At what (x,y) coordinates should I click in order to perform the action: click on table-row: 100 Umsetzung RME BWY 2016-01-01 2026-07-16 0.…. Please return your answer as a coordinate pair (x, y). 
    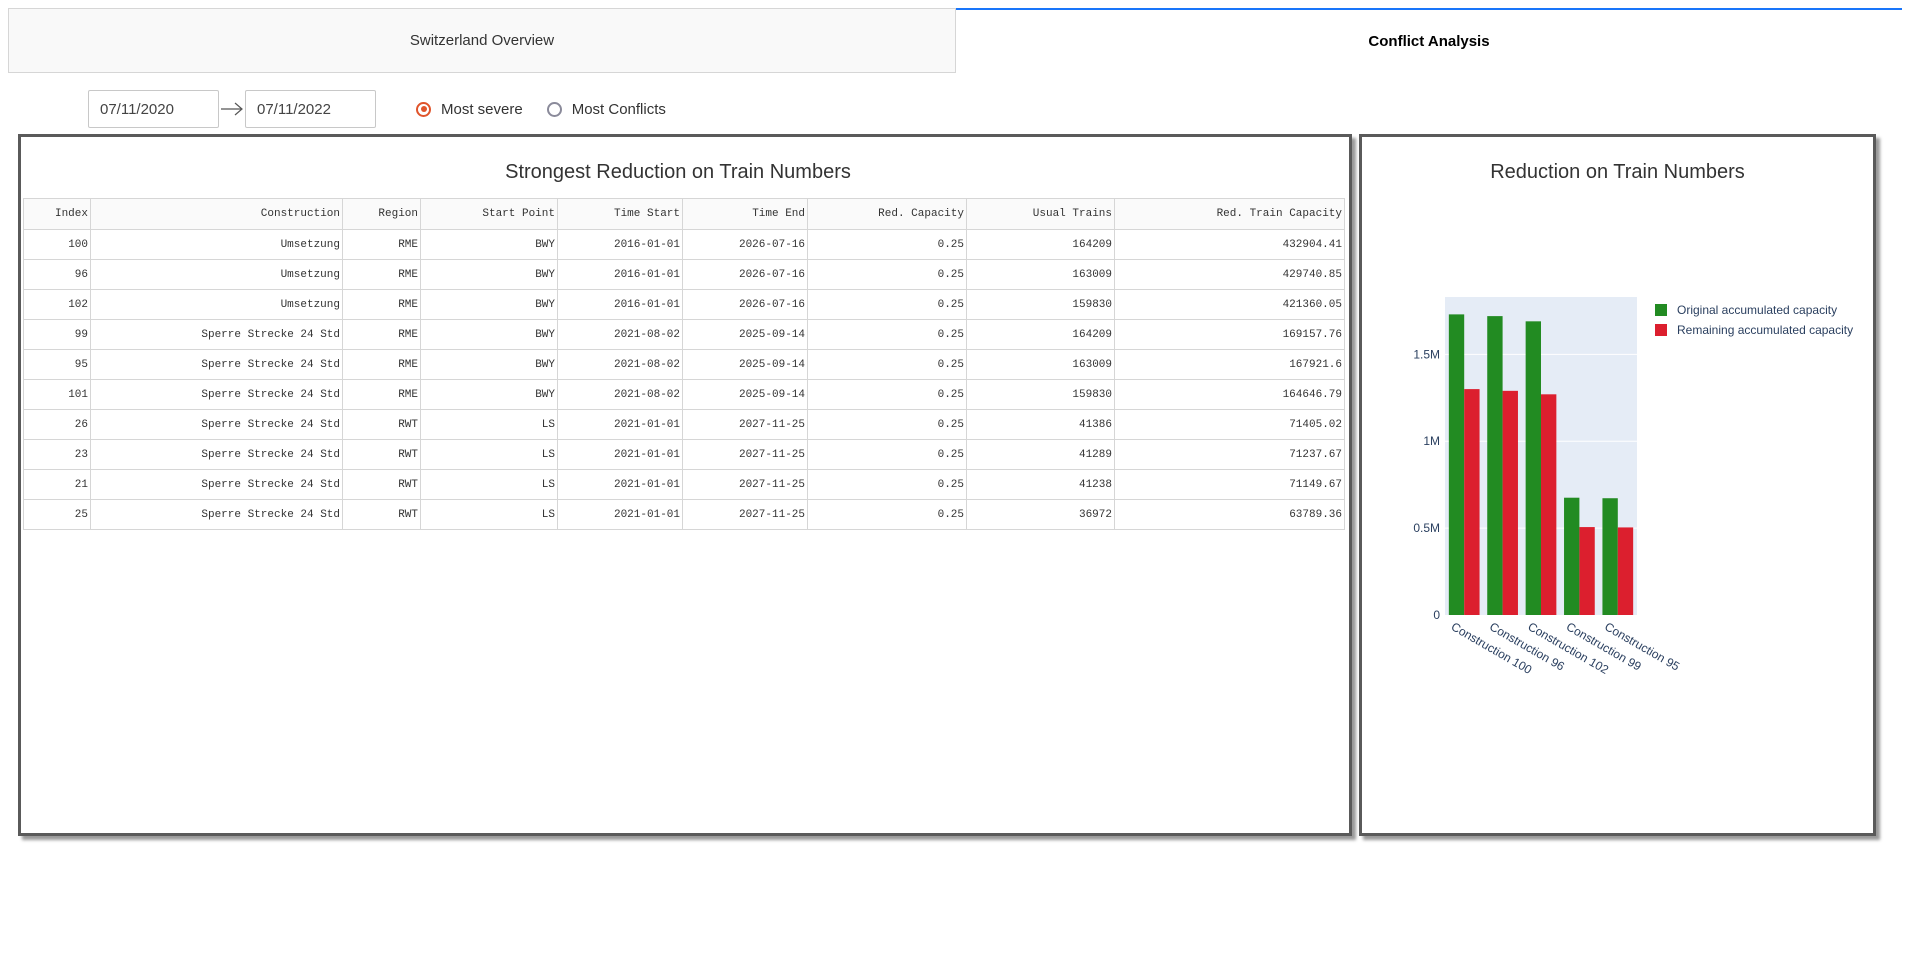
    Looking at the image, I should click on (684, 244).